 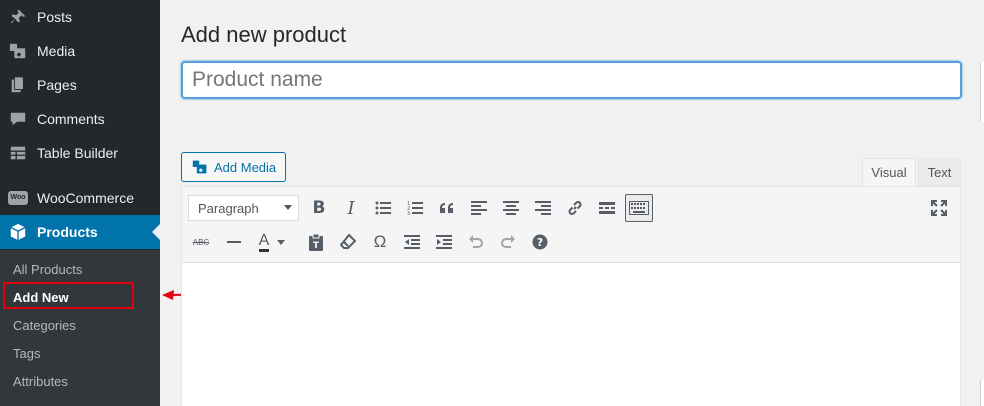 I want to click on paste-as-text-button: T, so click(x=316, y=242).